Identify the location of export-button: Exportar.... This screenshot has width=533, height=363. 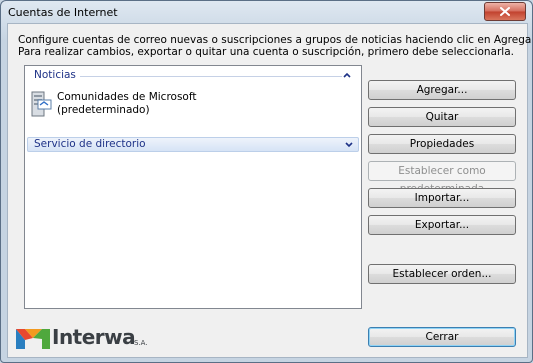
(442, 225).